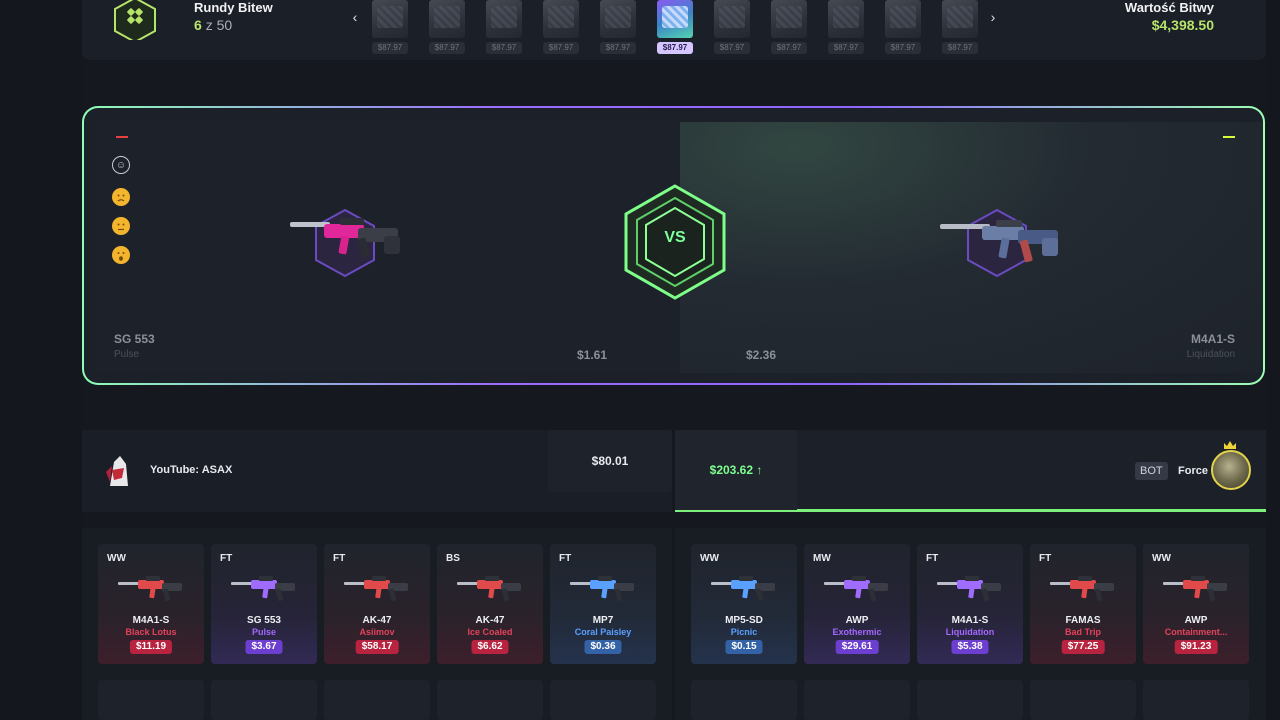 The height and width of the screenshot is (720, 1280). I want to click on player-left-panel: YouTube: ASAX $80.01, so click(377, 471).